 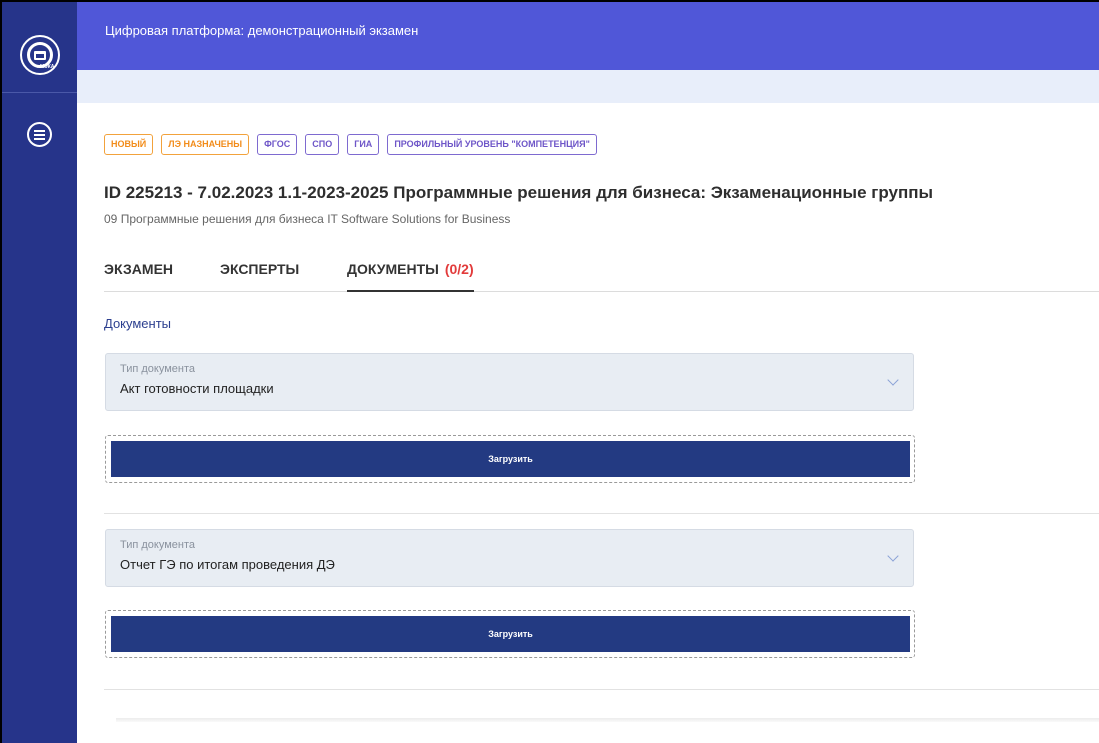 I want to click on document-type-value: Акт готовности площадки, so click(x=197, y=388).